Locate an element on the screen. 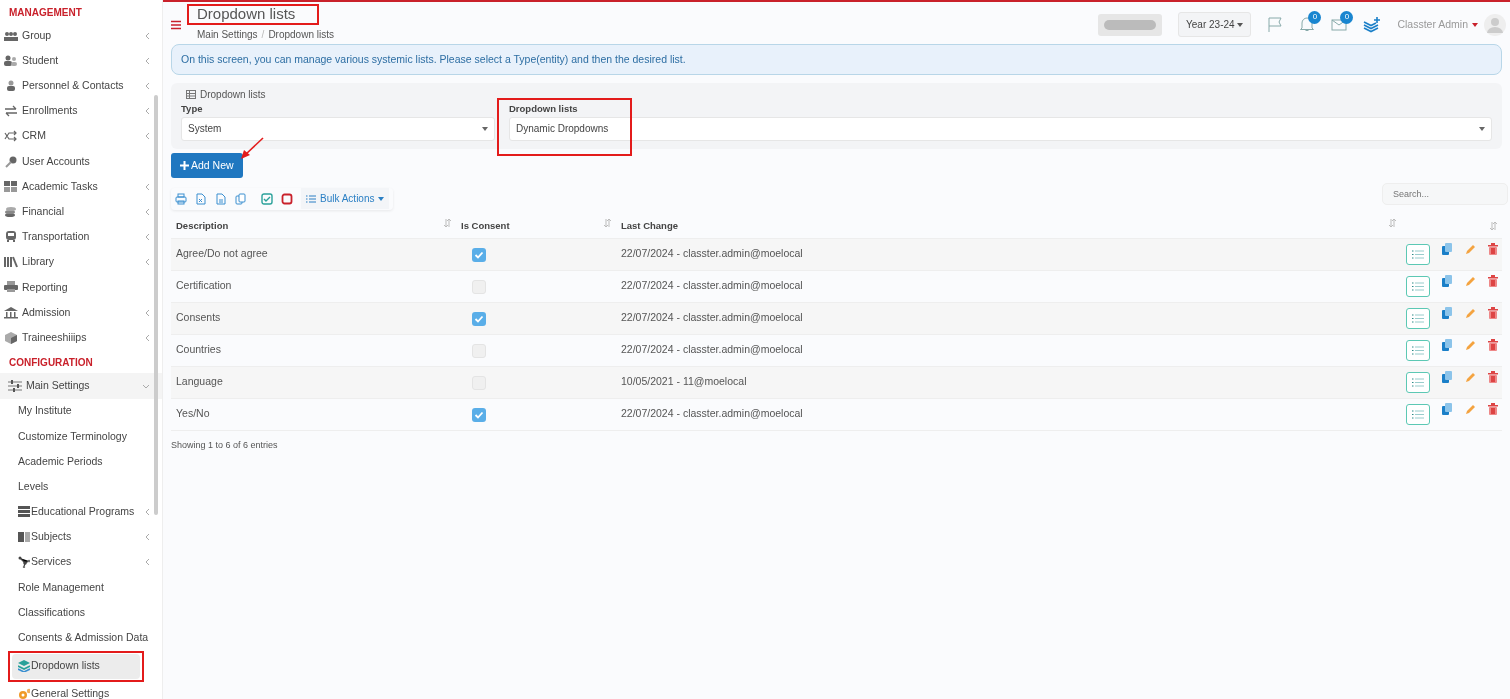 The width and height of the screenshot is (1510, 699). envelope-icon is located at coordinates (1339, 25).